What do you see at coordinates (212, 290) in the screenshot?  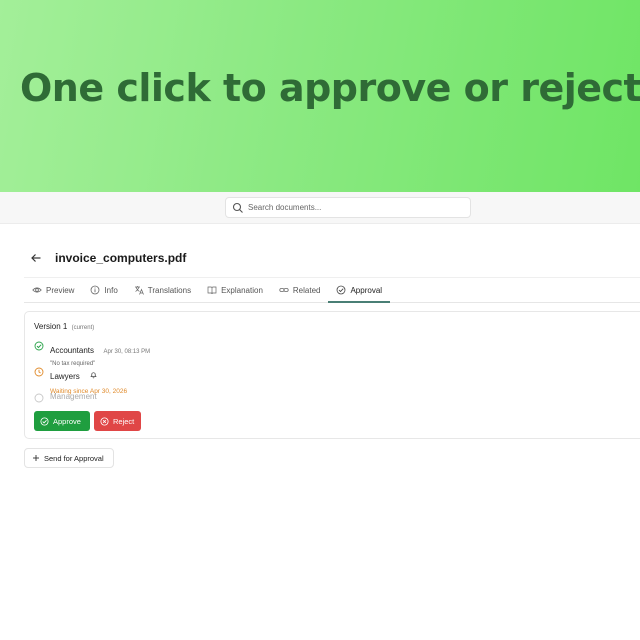 I see `book-icon` at bounding box center [212, 290].